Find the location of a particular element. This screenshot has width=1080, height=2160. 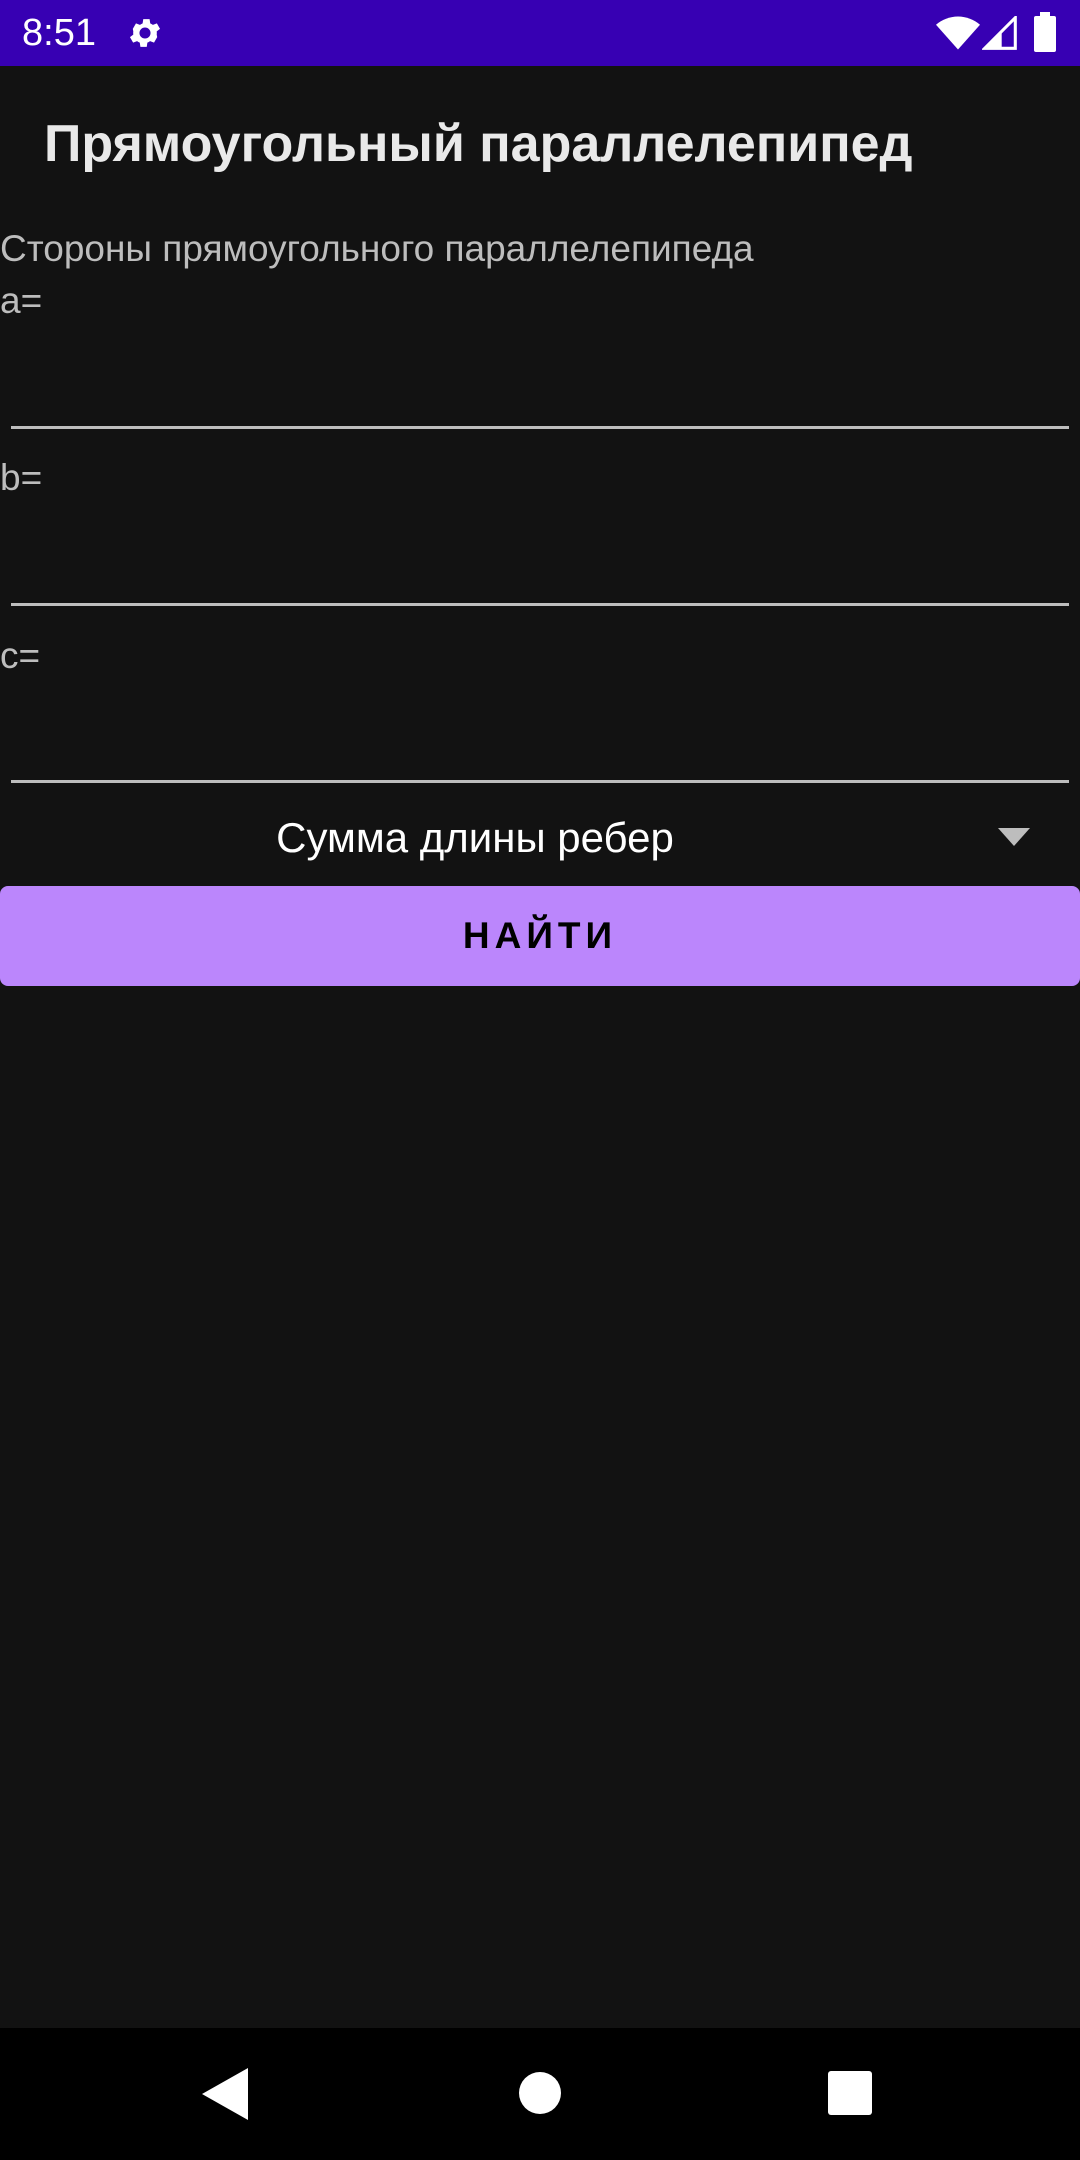

spinner-selected-value: Сумма длины ребер is located at coordinates (475, 837).